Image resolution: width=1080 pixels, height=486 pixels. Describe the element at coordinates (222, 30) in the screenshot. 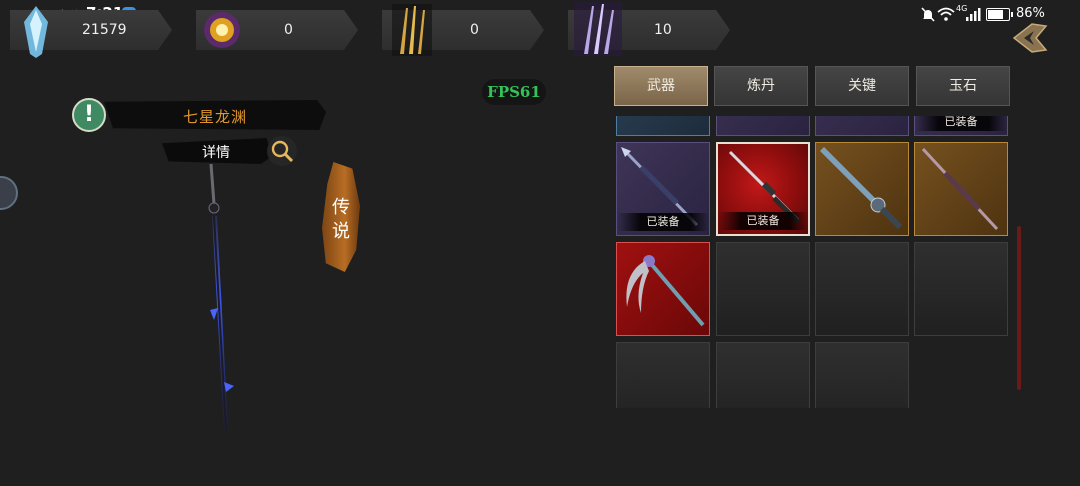

I see `golden-orb-icon` at that location.